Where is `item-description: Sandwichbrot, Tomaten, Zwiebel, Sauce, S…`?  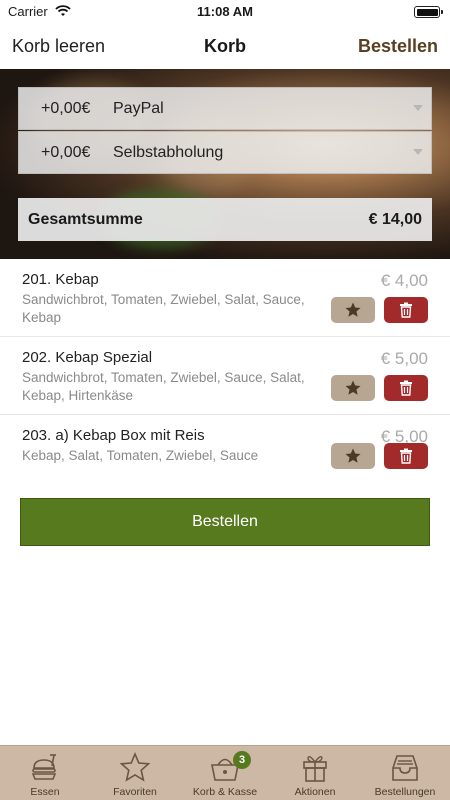 item-description: Sandwichbrot, Tomaten, Zwiebel, Sauce, S… is located at coordinates (163, 386).